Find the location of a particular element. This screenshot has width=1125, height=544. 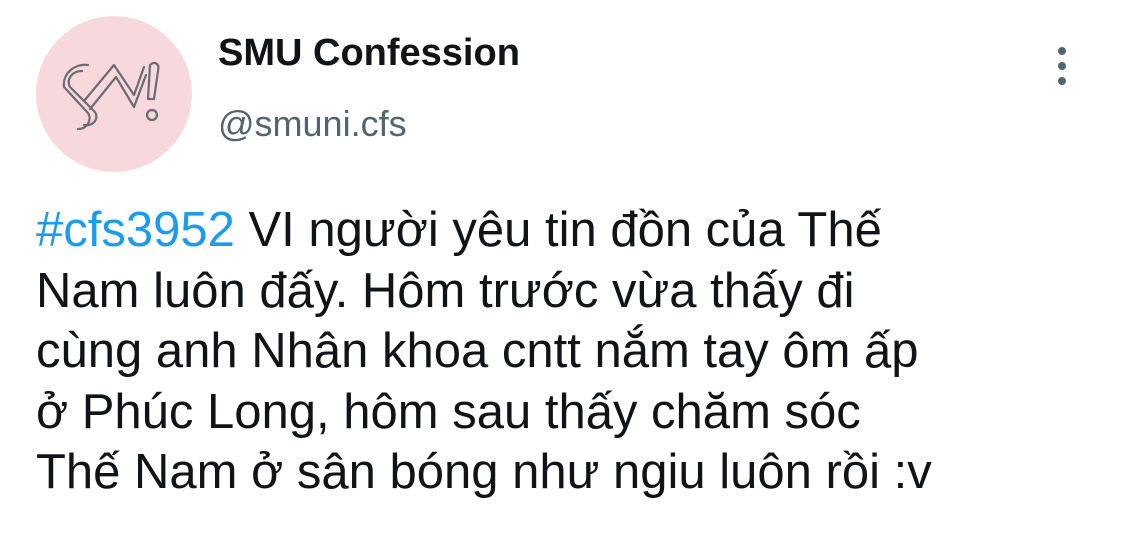

hashtag-link: #cfs3952 is located at coordinates (135, 230).